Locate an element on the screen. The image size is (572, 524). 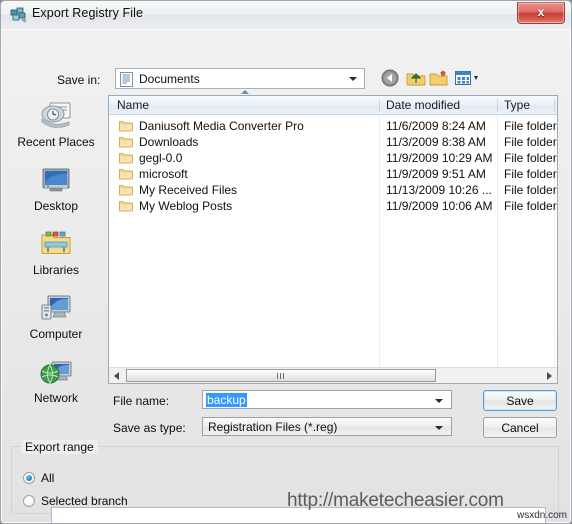
network-globe-icon is located at coordinates (56, 372).